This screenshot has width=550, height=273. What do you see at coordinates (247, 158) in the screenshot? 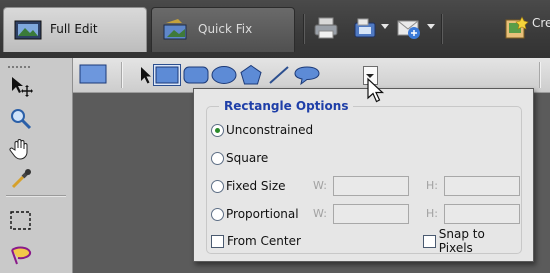
I see `option-label: Square` at bounding box center [247, 158].